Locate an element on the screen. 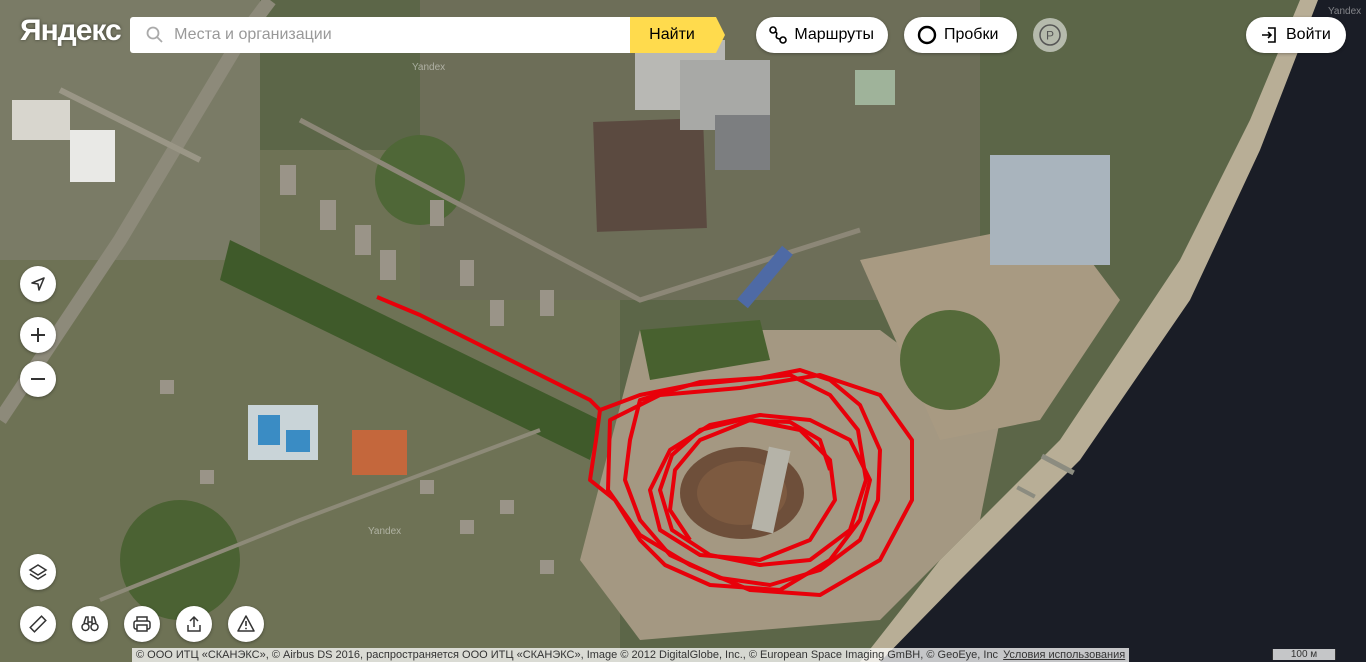 The width and height of the screenshot is (1366, 662). login-icon is located at coordinates (1269, 35).